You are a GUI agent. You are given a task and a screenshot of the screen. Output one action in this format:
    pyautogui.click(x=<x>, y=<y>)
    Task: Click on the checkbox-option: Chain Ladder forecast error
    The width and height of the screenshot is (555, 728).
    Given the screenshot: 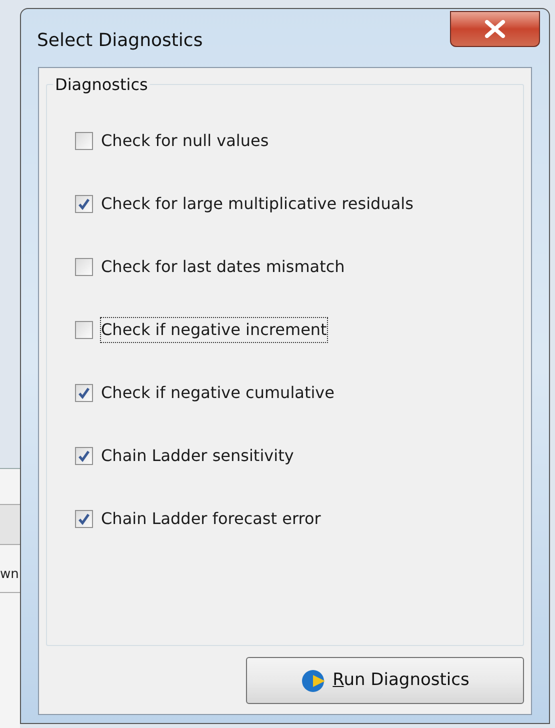 What is the action you would take?
    pyautogui.click(x=299, y=518)
    